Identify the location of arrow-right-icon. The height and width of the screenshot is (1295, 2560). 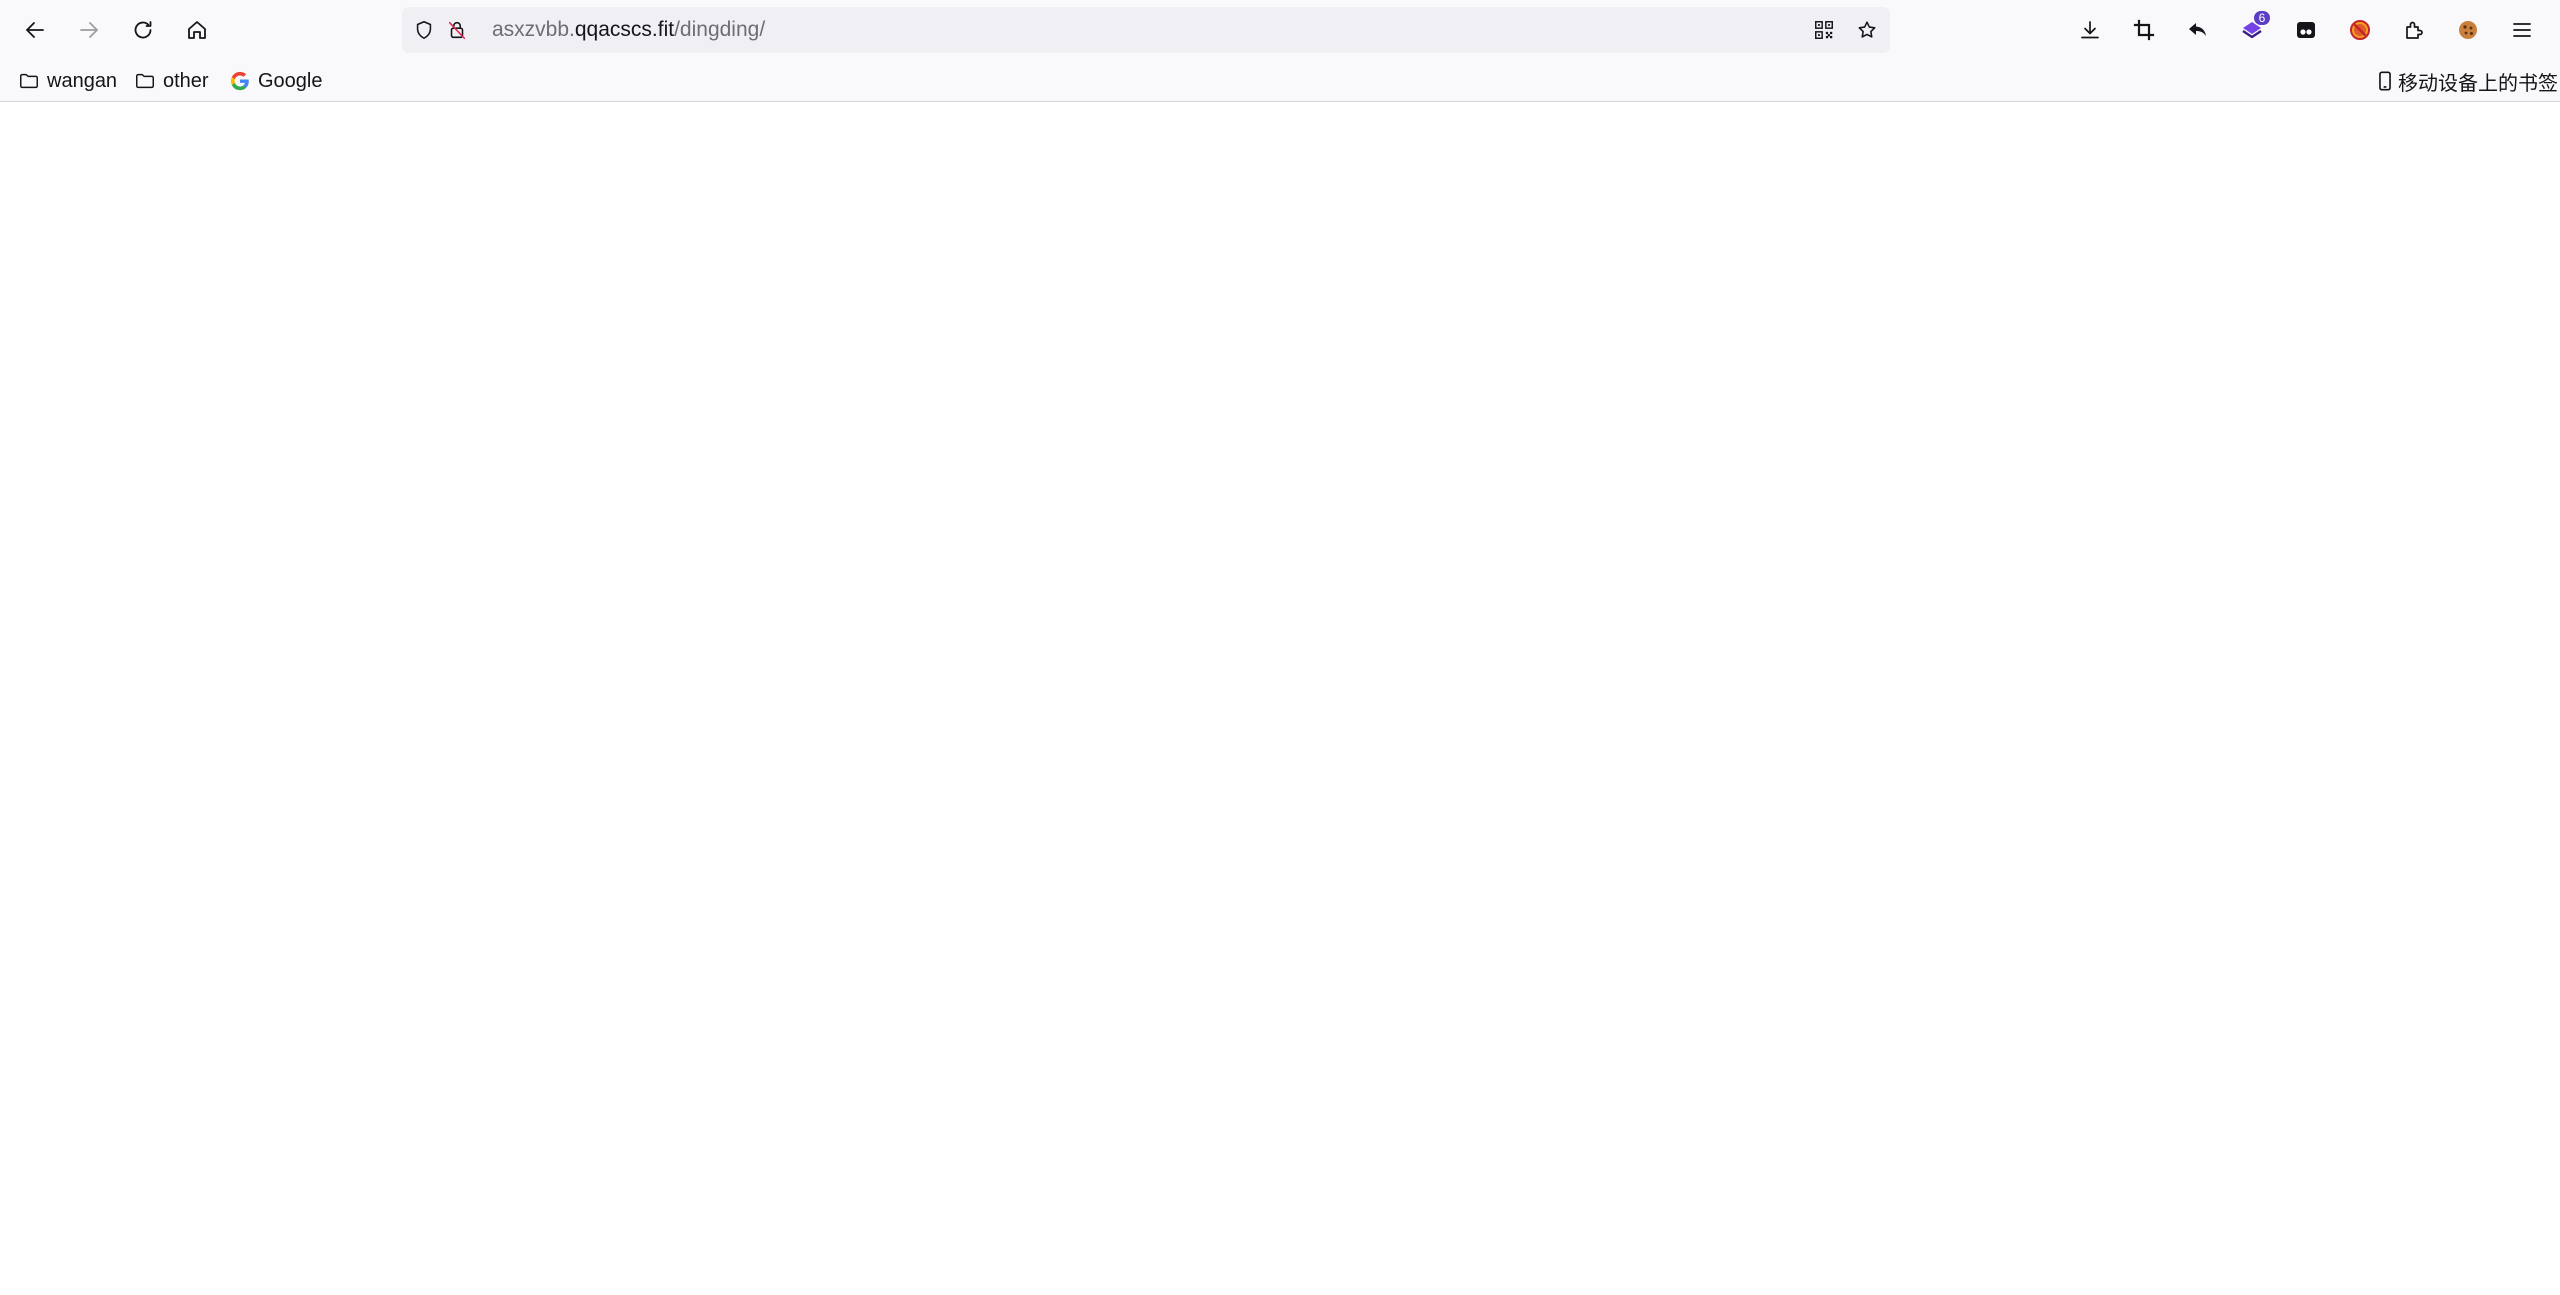
(89, 30).